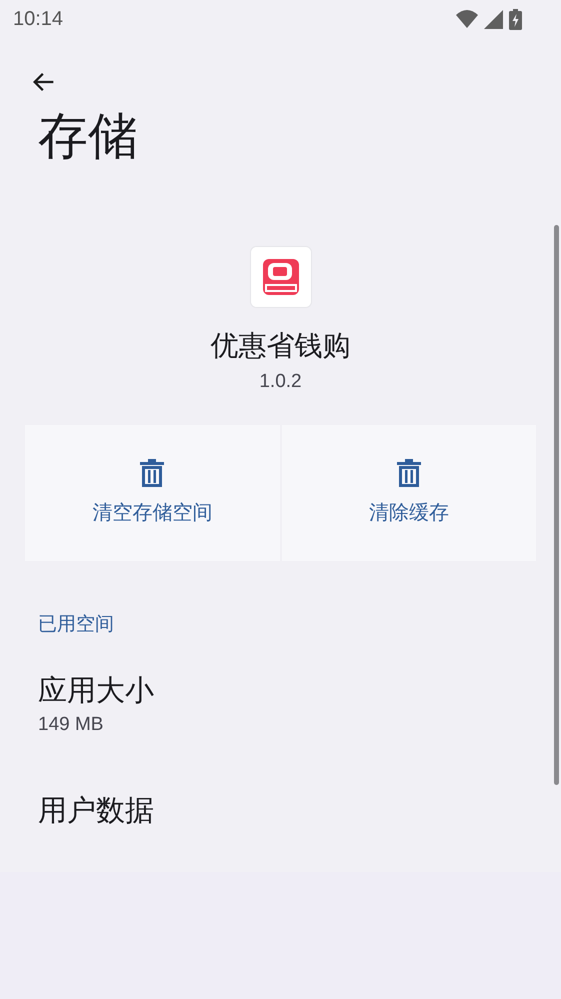  I want to click on battery-charging-icon, so click(515, 19).